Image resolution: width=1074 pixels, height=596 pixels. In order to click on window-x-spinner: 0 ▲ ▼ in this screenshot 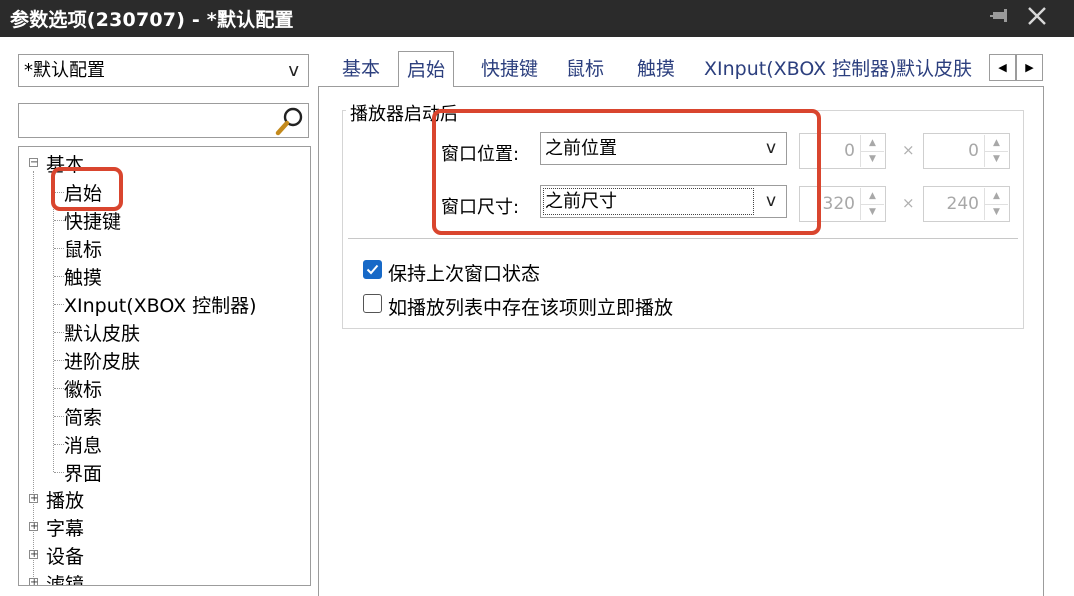, I will do `click(842, 151)`.